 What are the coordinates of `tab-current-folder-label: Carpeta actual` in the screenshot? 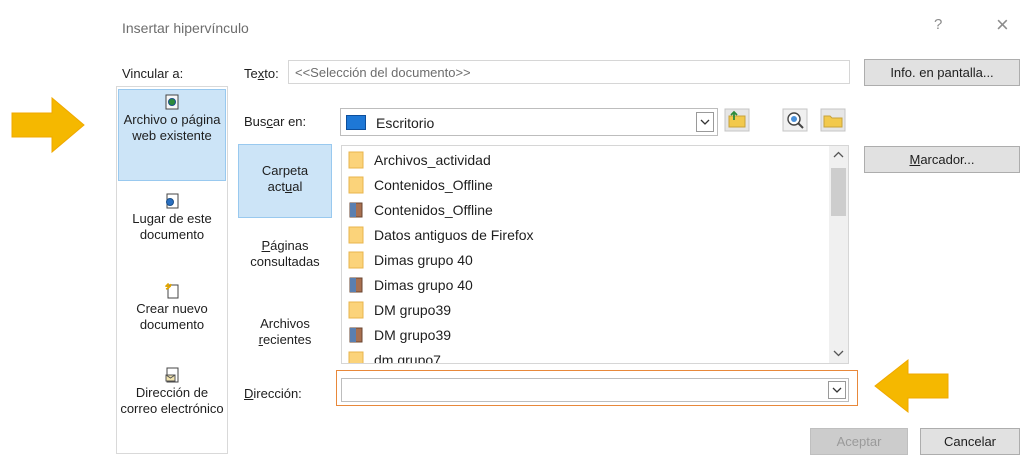 It's located at (285, 178).